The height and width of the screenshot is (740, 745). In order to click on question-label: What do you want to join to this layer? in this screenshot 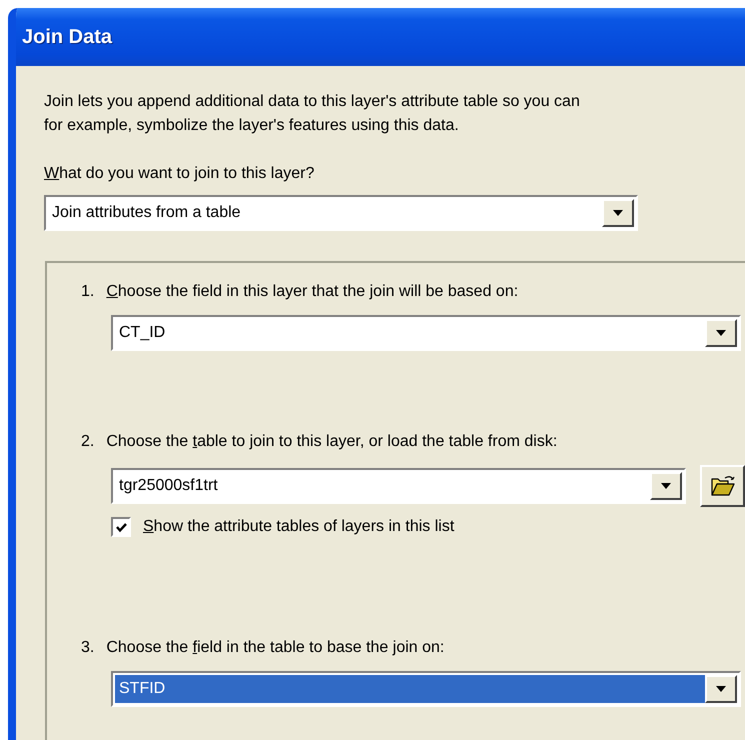, I will do `click(180, 174)`.